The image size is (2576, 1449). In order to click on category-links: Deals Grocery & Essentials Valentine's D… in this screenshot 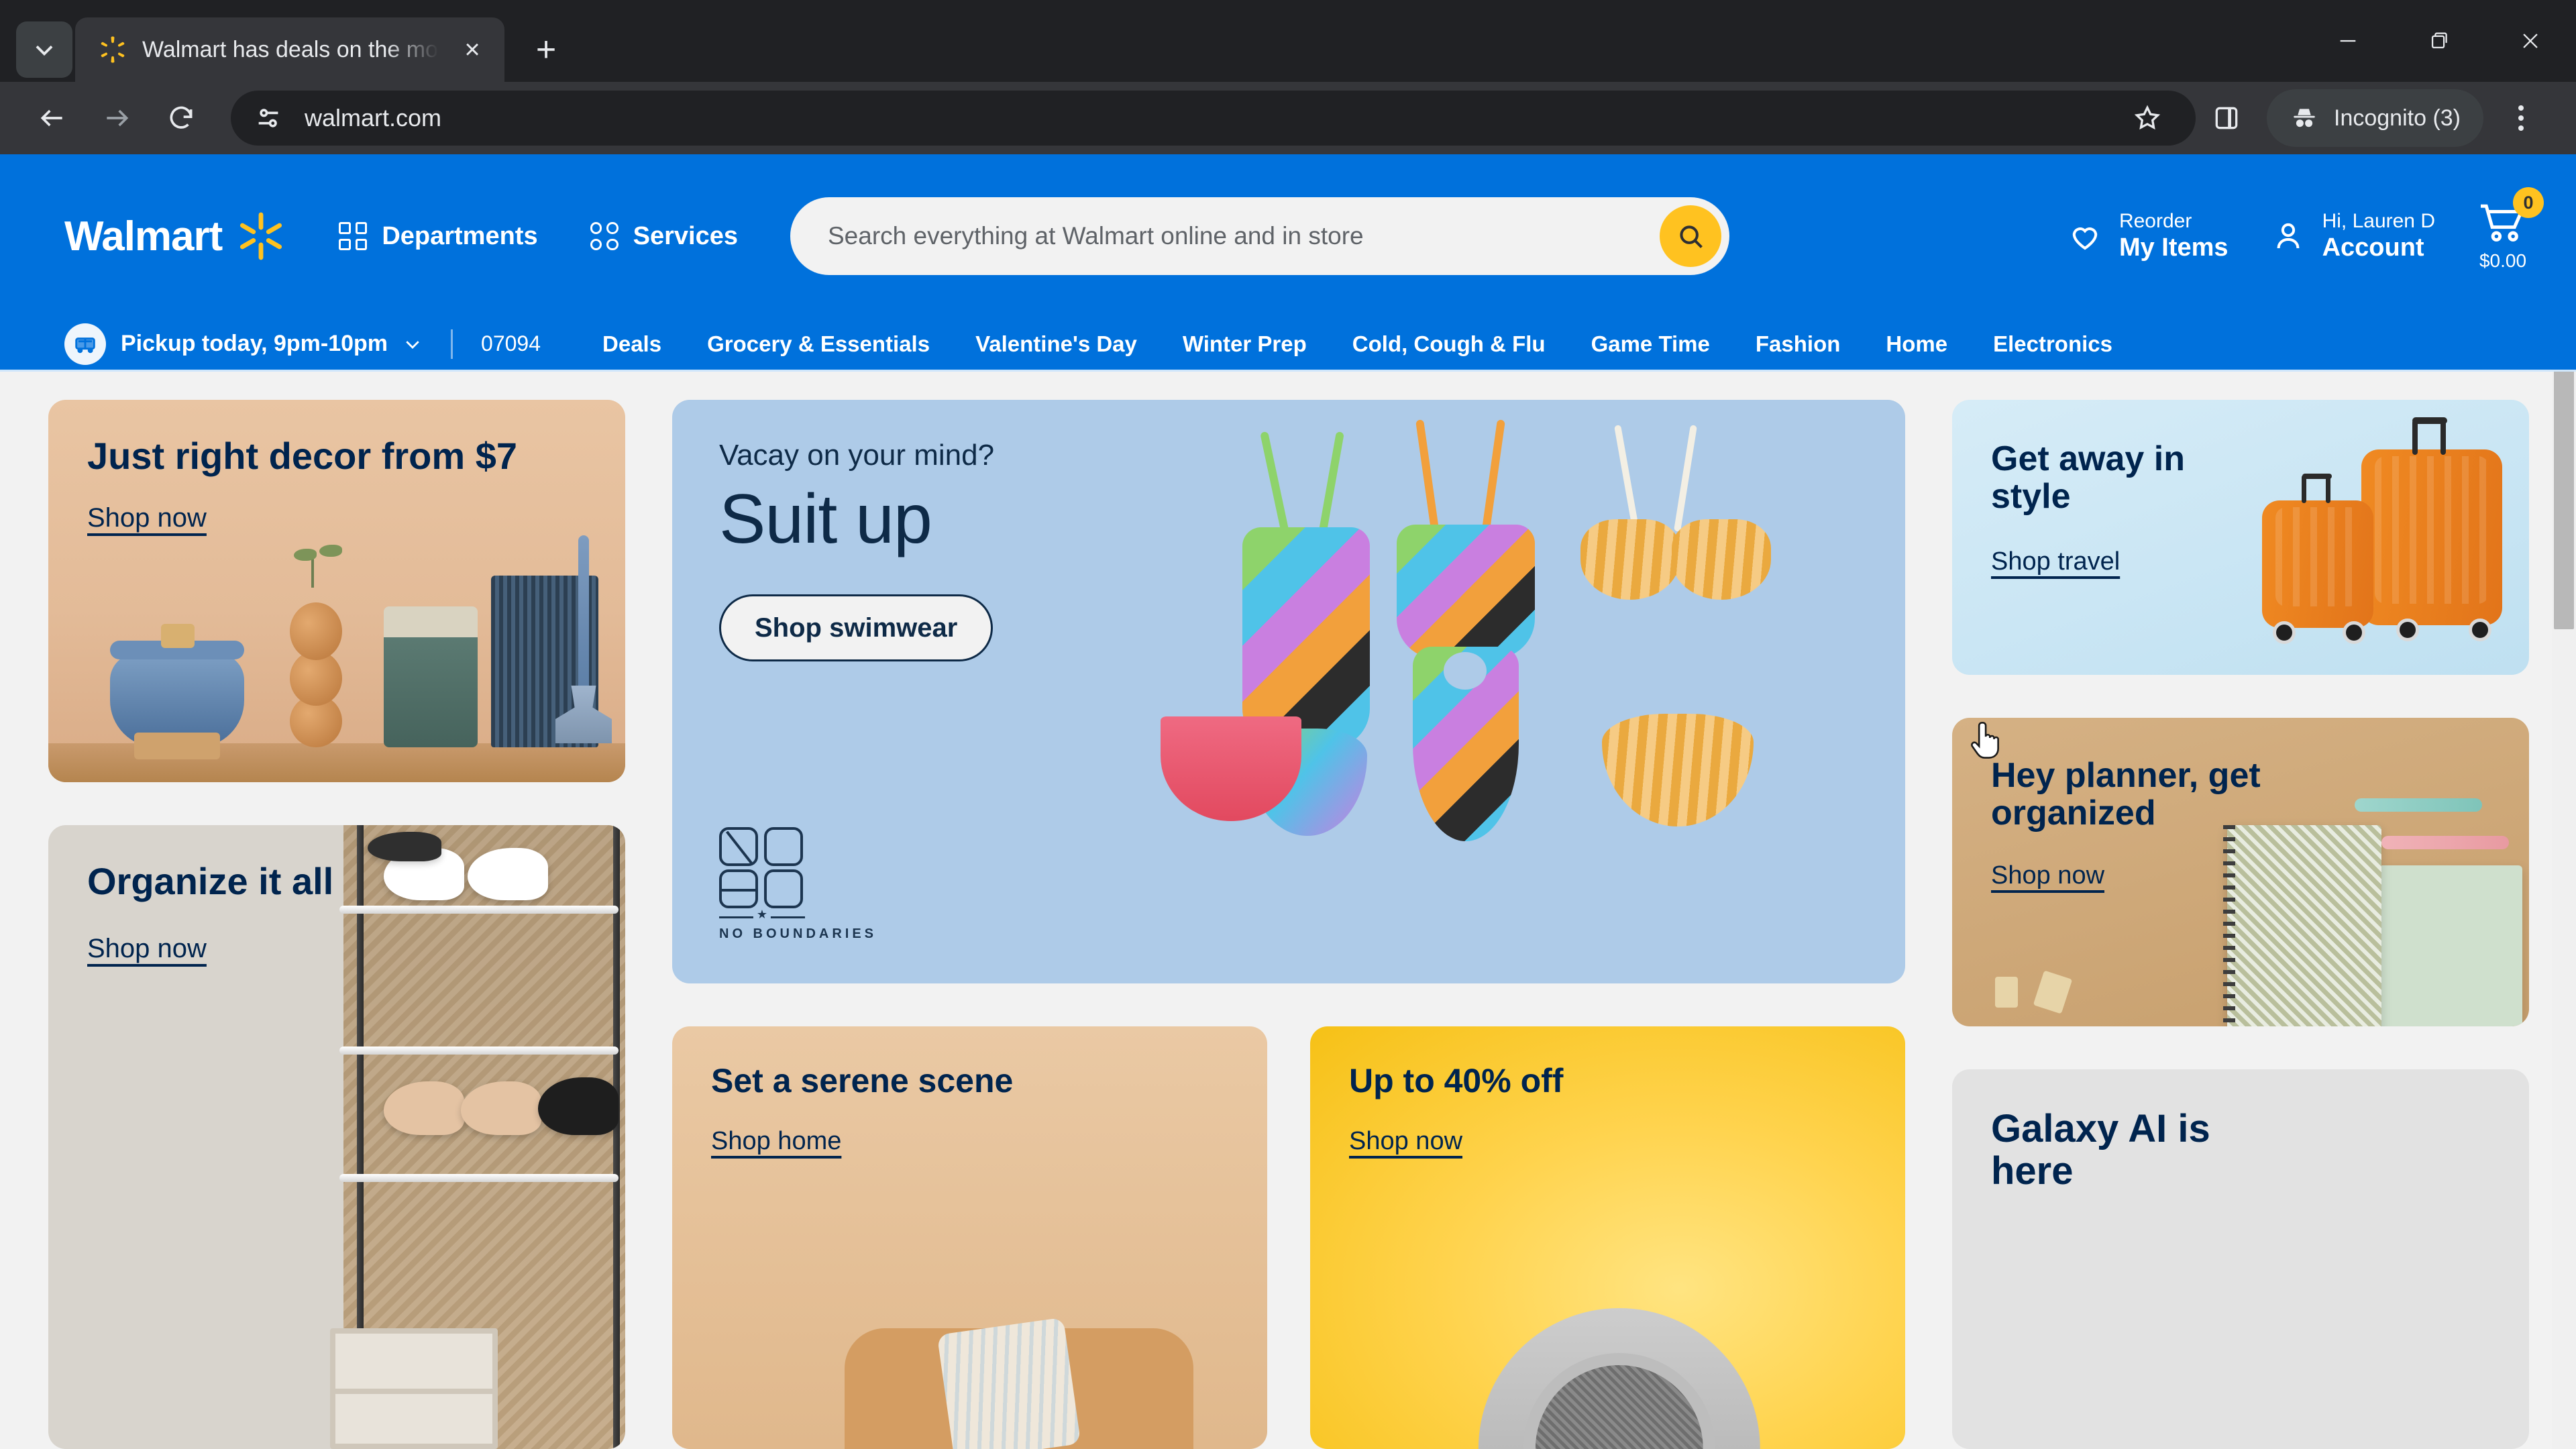, I will do `click(1357, 344)`.